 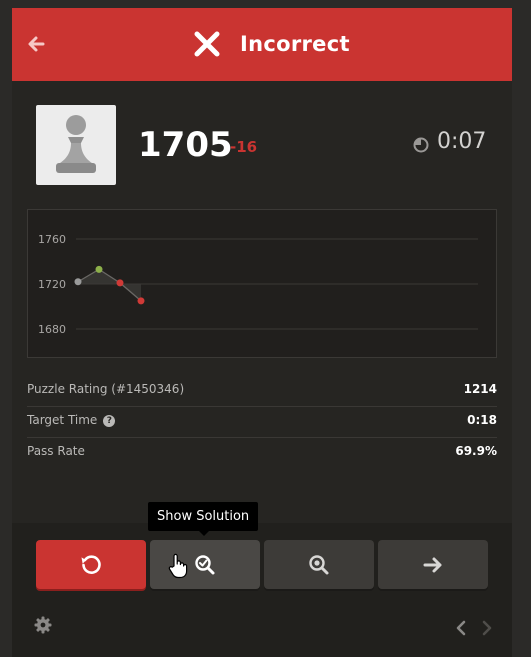 I want to click on gear-icon, so click(x=43, y=625).